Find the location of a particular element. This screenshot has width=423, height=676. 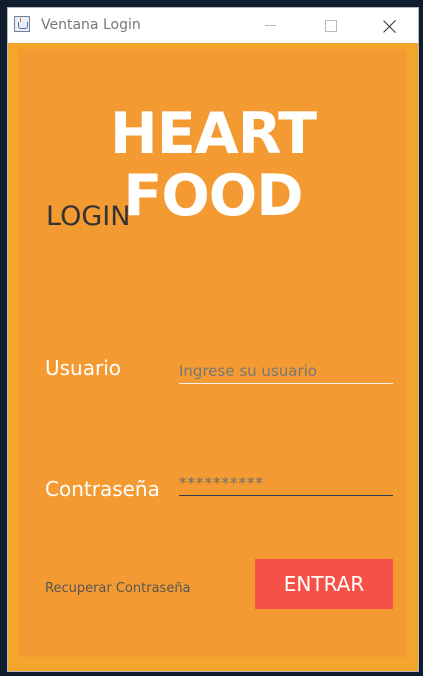

username-label: Usuario is located at coordinates (83, 368).